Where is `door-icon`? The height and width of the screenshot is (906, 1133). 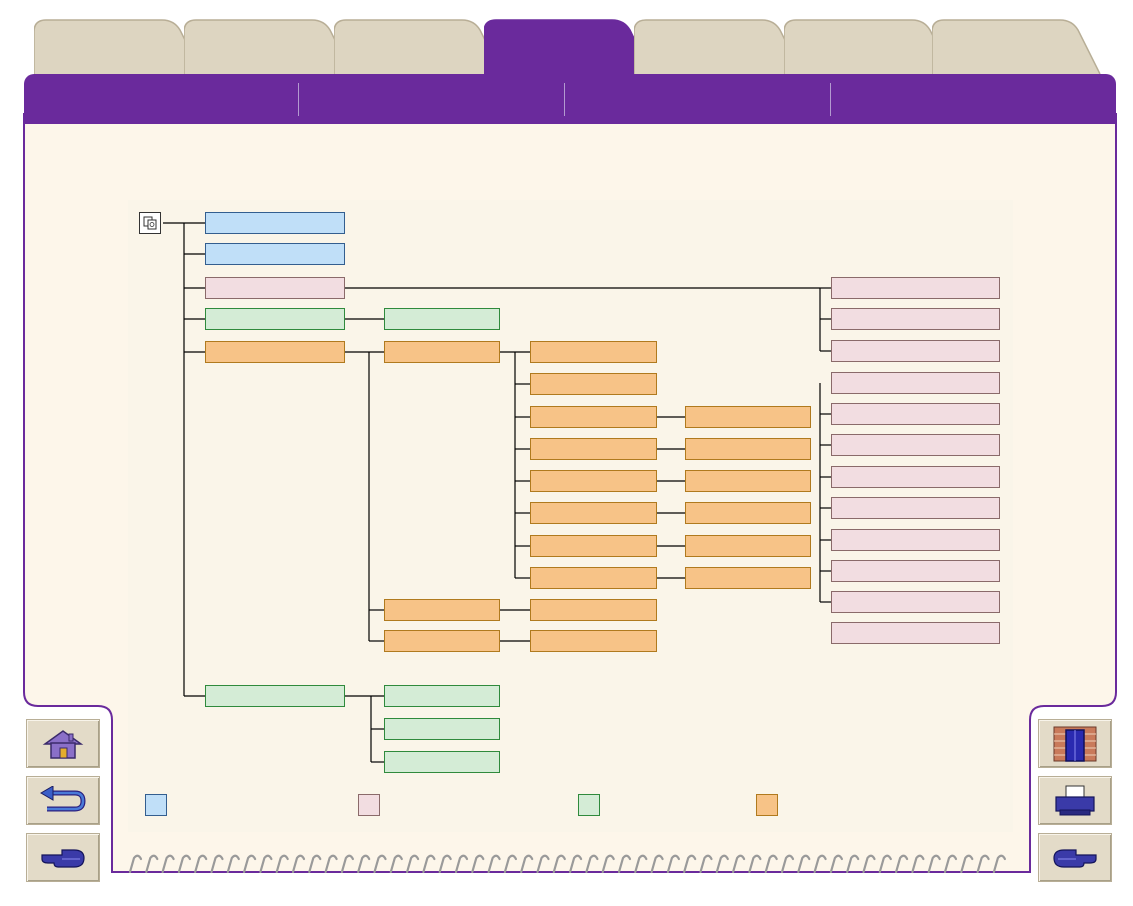 door-icon is located at coordinates (1075, 744).